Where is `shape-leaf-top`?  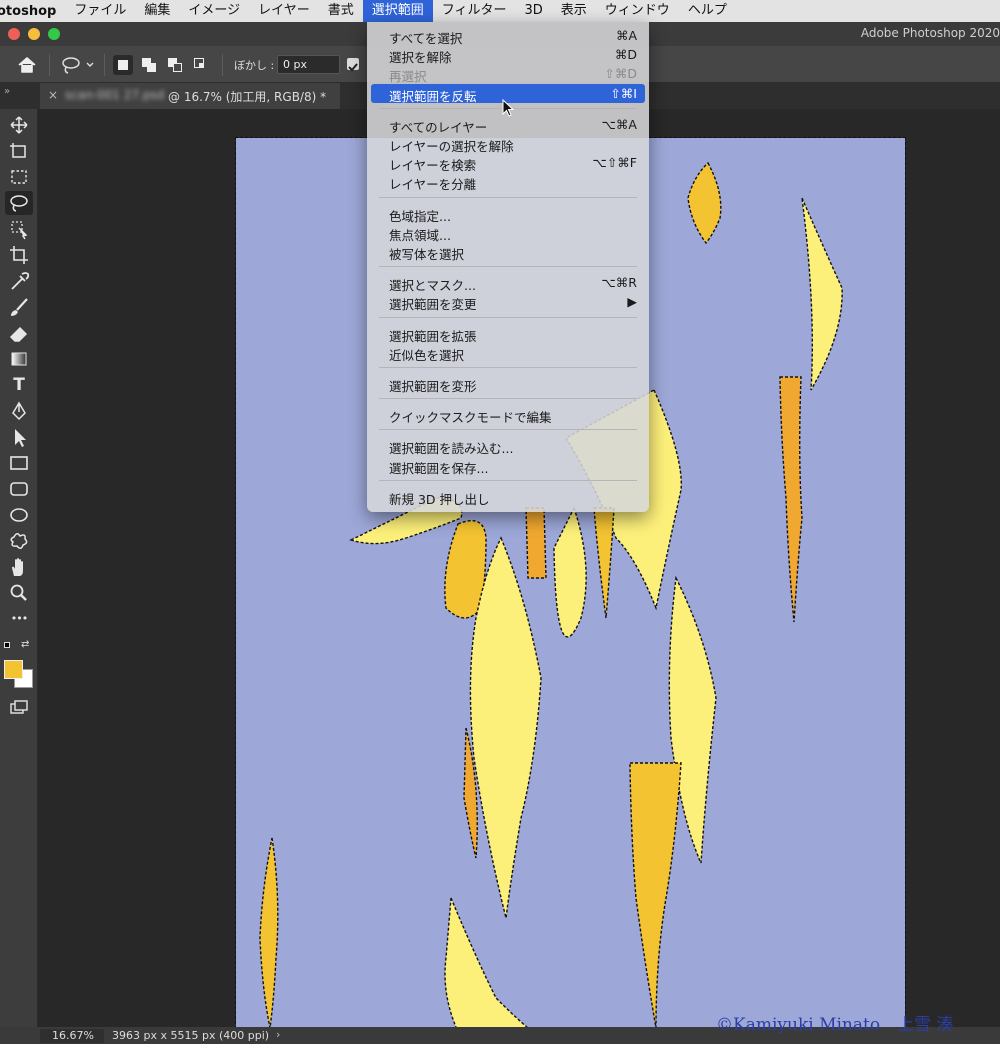
shape-leaf-top is located at coordinates (704, 203).